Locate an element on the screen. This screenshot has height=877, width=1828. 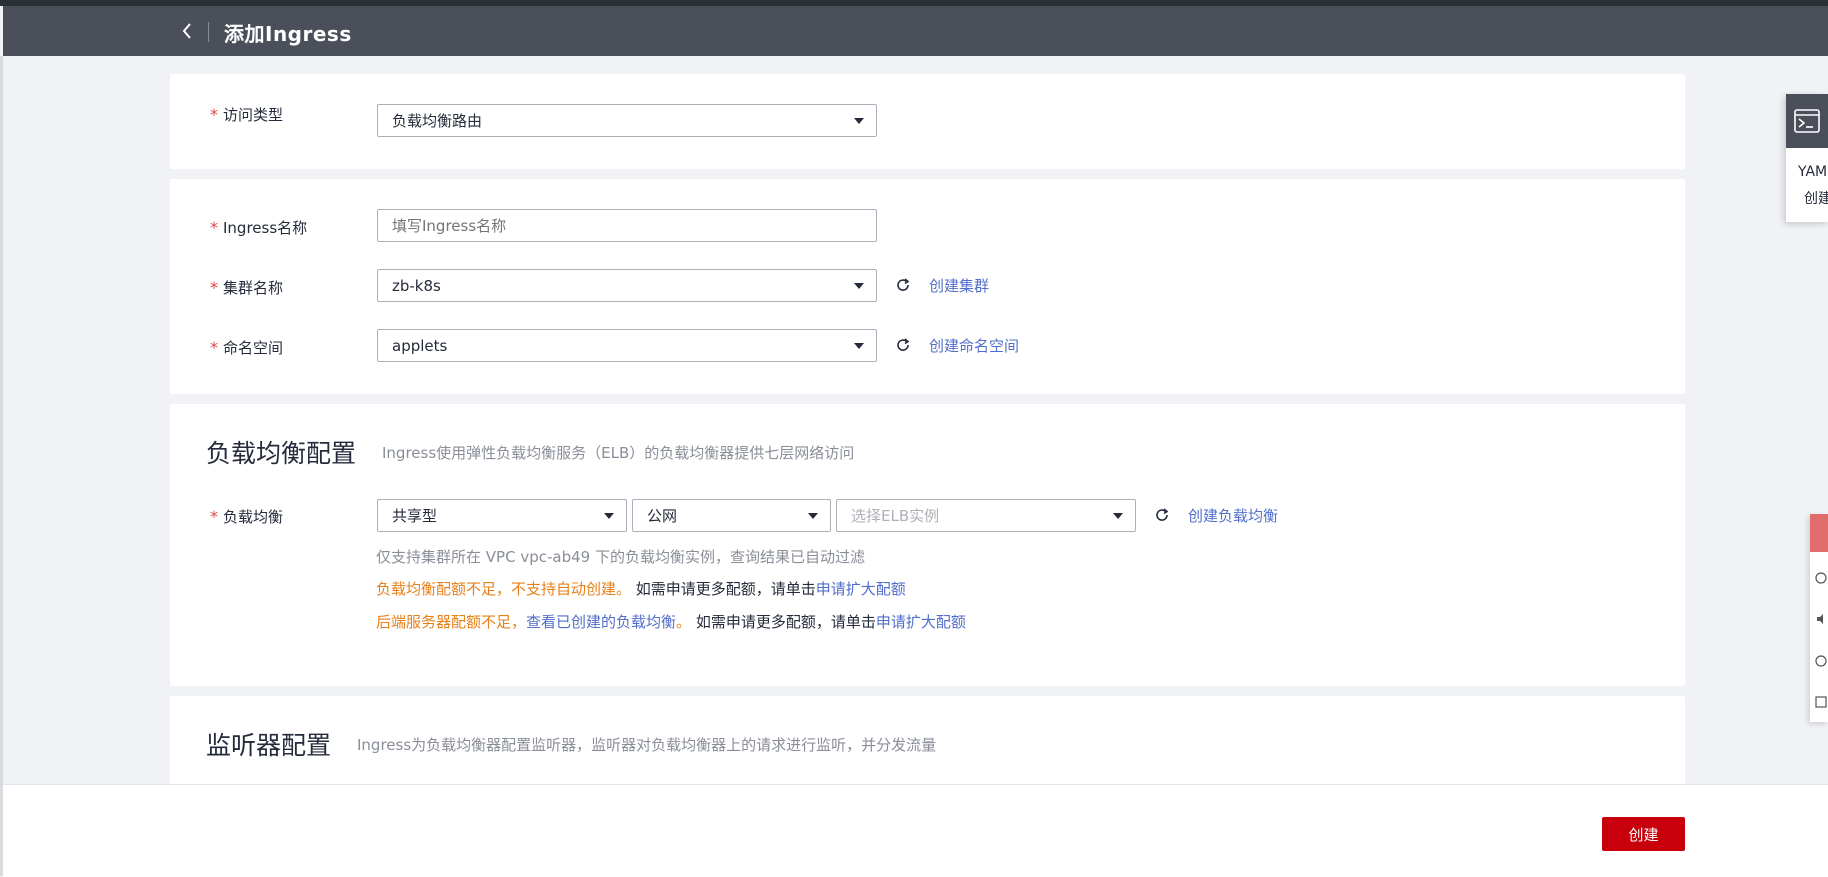
lb-network-value: 公网 is located at coordinates (662, 516).